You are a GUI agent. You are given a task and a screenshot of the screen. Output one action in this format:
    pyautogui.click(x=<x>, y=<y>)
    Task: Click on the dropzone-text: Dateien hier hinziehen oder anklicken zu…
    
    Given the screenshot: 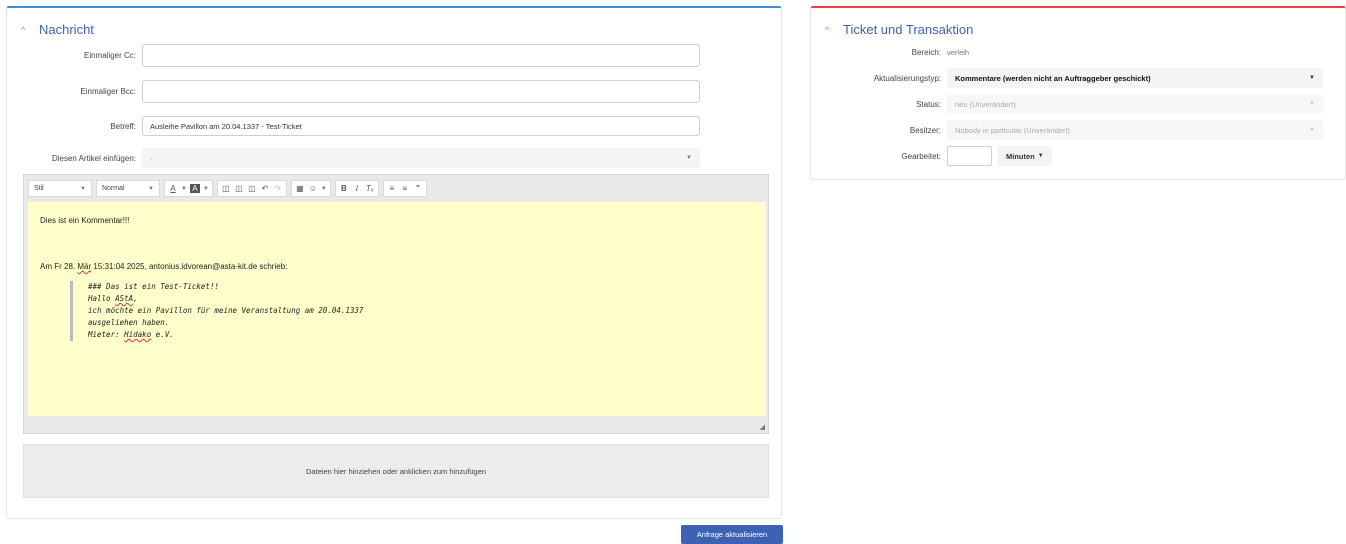 What is the action you would take?
    pyautogui.click(x=396, y=471)
    